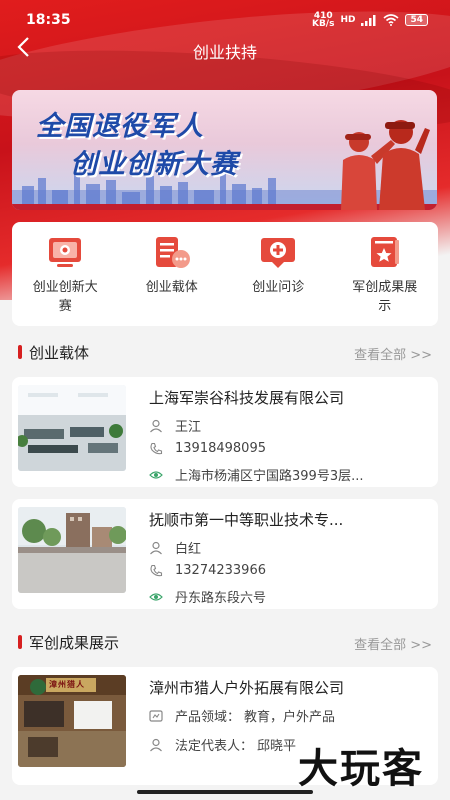 The image size is (450, 800). What do you see at coordinates (156, 715) in the screenshot?
I see `category-icon` at bounding box center [156, 715].